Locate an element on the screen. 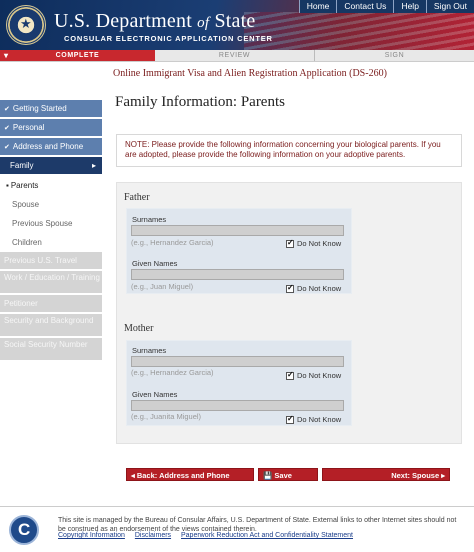 This screenshot has width=474, height=552. sidebar-subitem-spouse: Spouse is located at coordinates (51, 204).